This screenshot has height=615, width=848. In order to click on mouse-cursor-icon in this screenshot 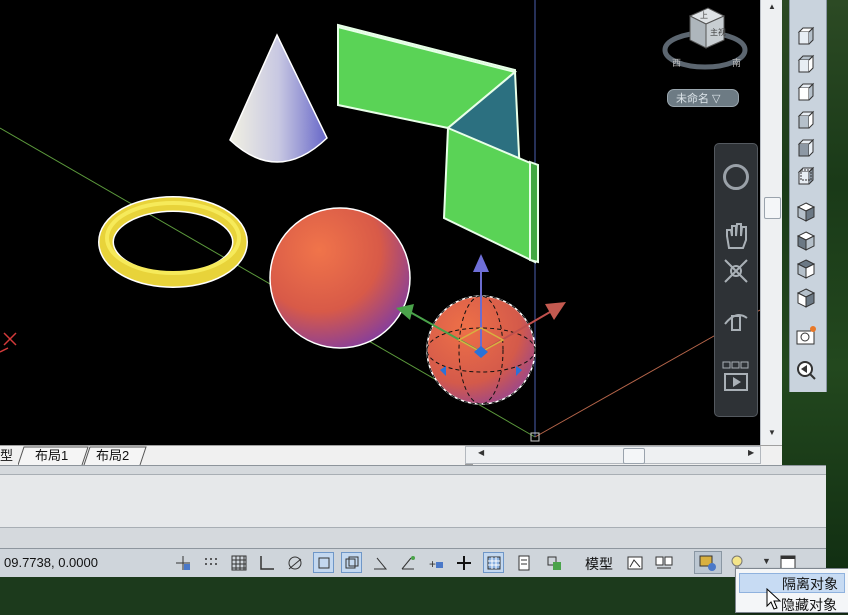, I will do `click(774, 599)`.